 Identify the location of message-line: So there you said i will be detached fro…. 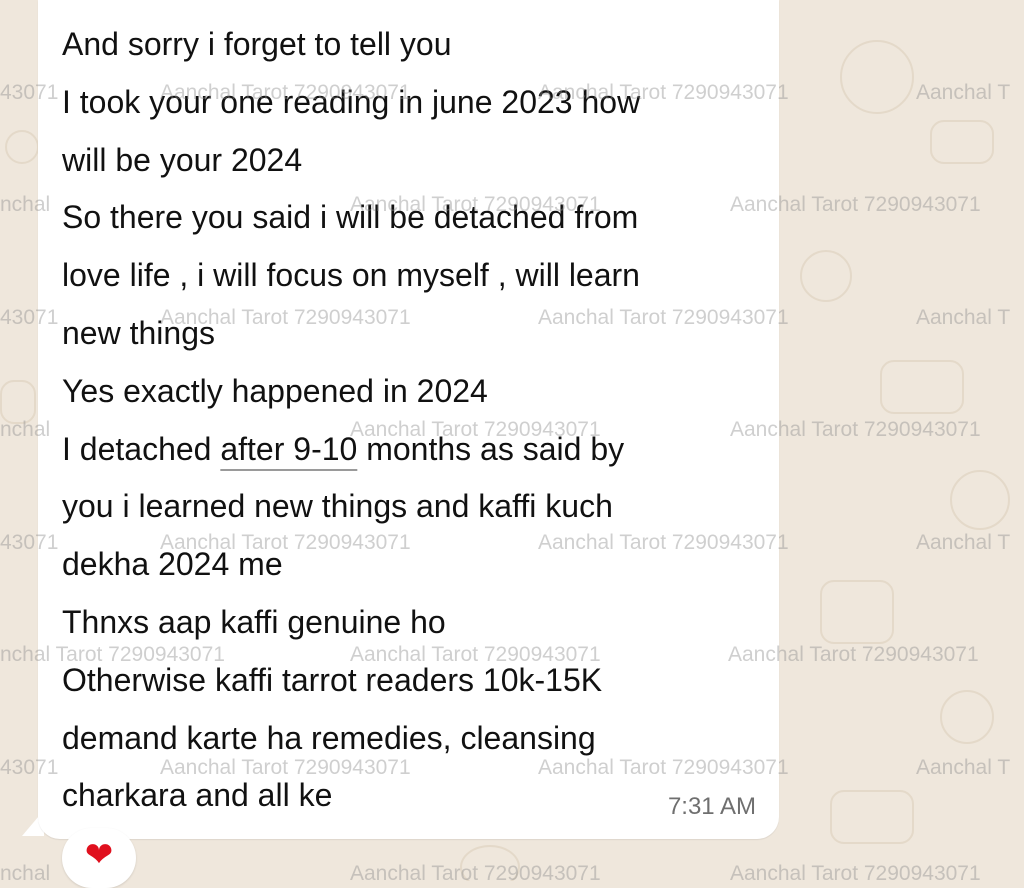
(350, 217).